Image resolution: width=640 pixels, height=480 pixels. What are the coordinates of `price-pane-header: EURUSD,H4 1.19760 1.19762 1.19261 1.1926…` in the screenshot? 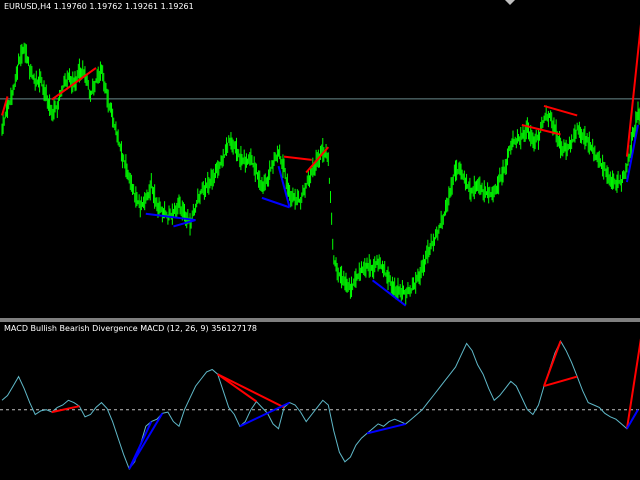 It's located at (99, 6).